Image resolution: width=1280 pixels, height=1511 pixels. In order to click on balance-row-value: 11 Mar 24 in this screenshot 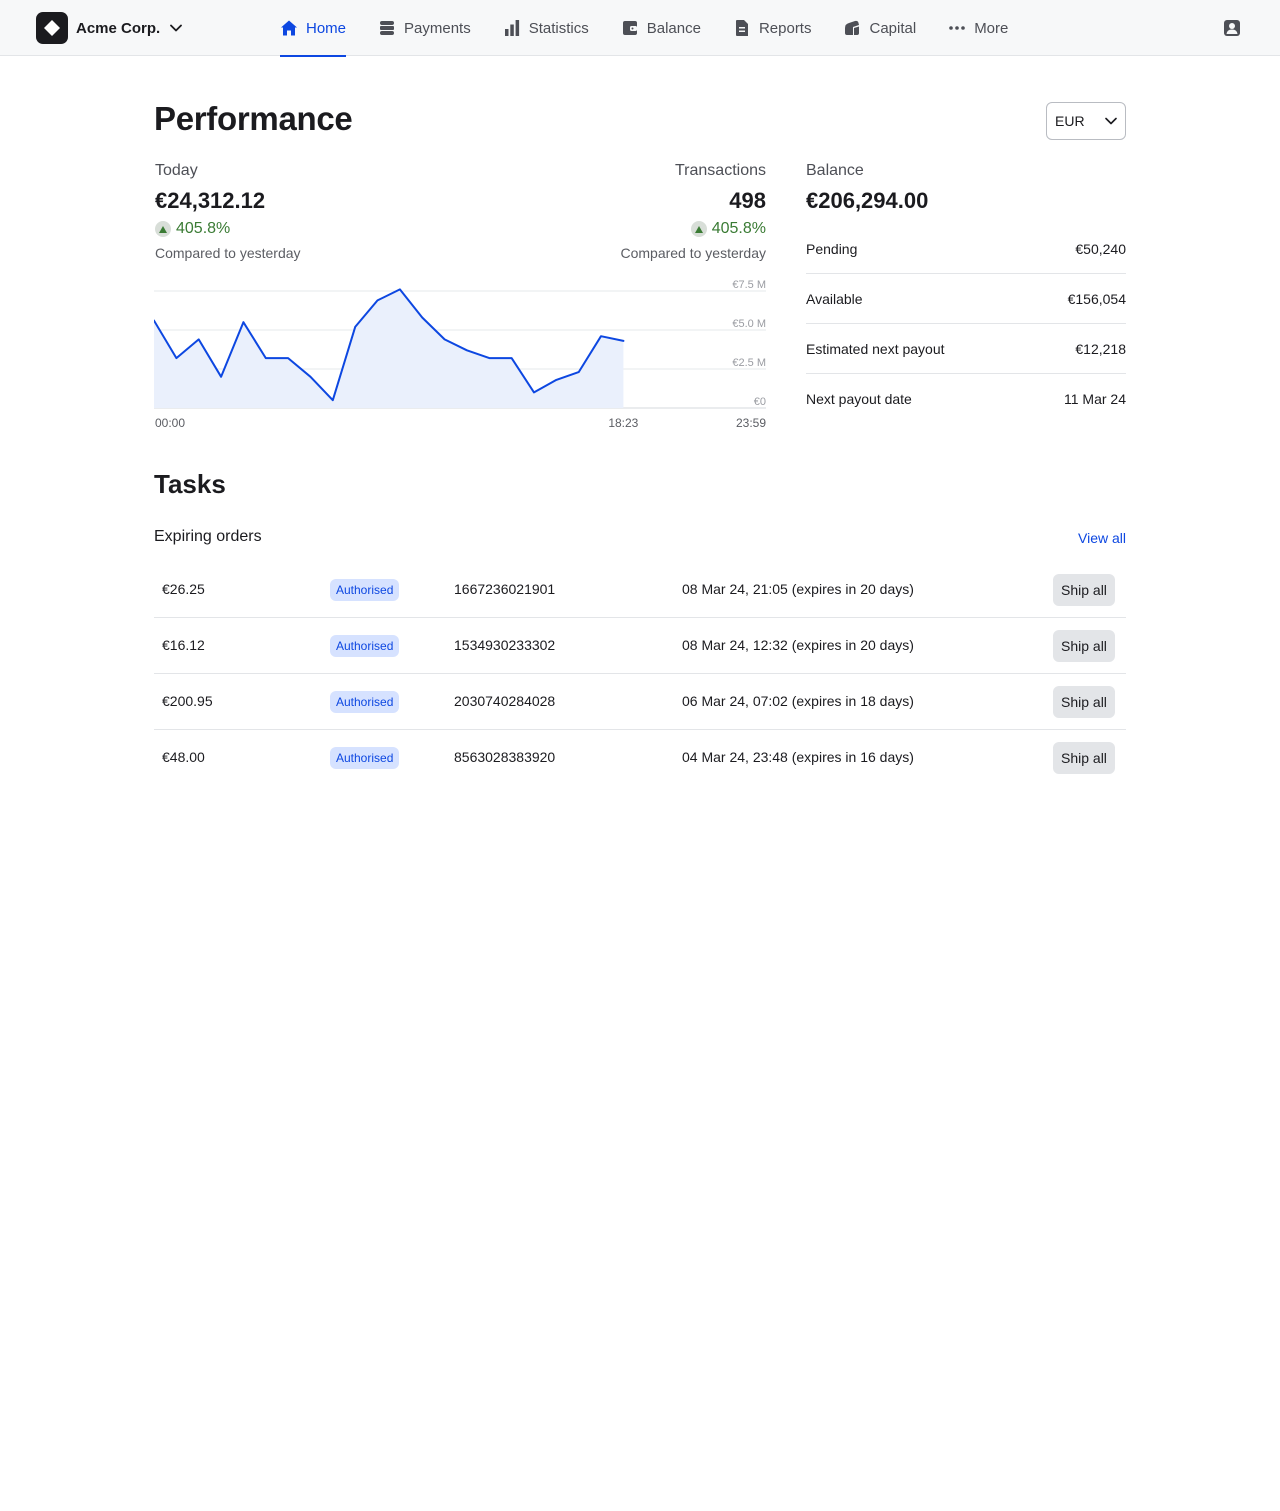, I will do `click(1095, 399)`.